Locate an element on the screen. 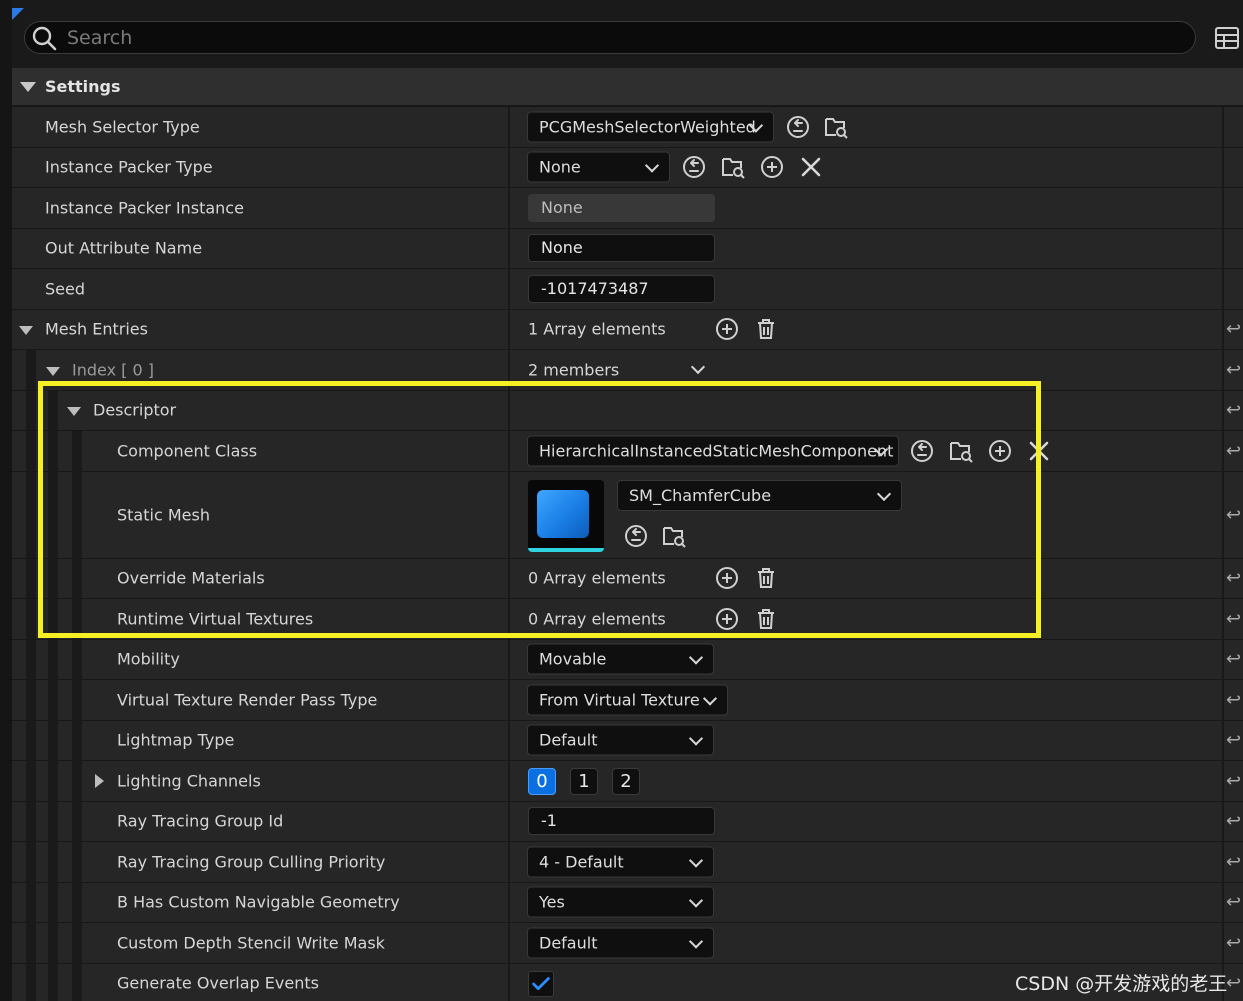 Image resolution: width=1243 pixels, height=1001 pixels. row-label: Lightmap Type is located at coordinates (176, 740).